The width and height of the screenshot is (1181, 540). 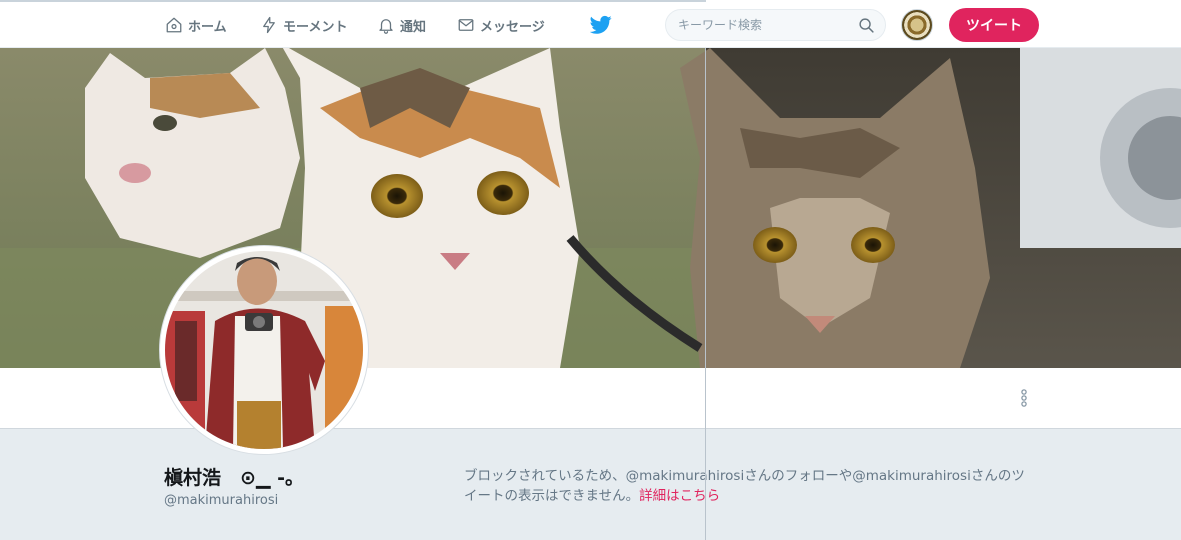 What do you see at coordinates (174, 25) in the screenshot?
I see `home-icon` at bounding box center [174, 25].